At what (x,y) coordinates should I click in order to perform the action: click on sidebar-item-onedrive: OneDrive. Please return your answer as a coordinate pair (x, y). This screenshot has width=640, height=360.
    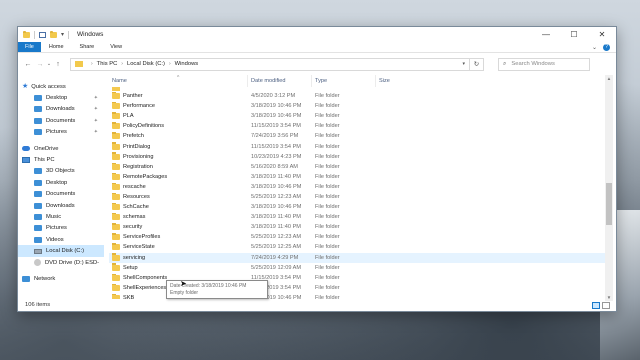
    Looking at the image, I should click on (61, 148).